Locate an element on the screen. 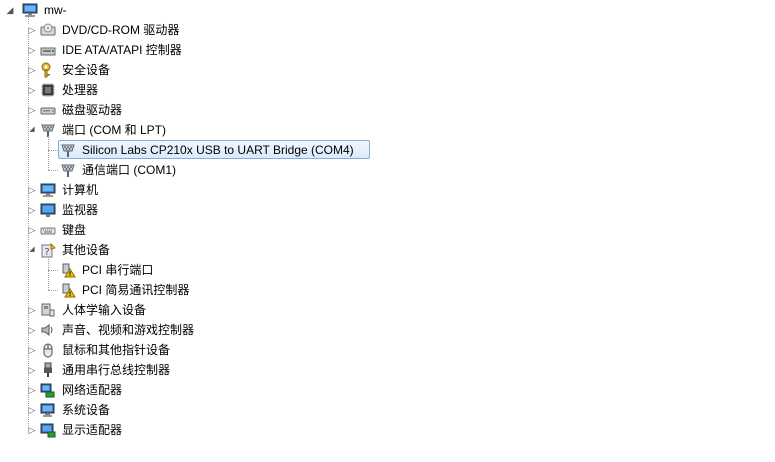 Image resolution: width=775 pixels, height=462 pixels. tree-category-10: ▷ 人体学输入设备 is located at coordinates (190, 310).